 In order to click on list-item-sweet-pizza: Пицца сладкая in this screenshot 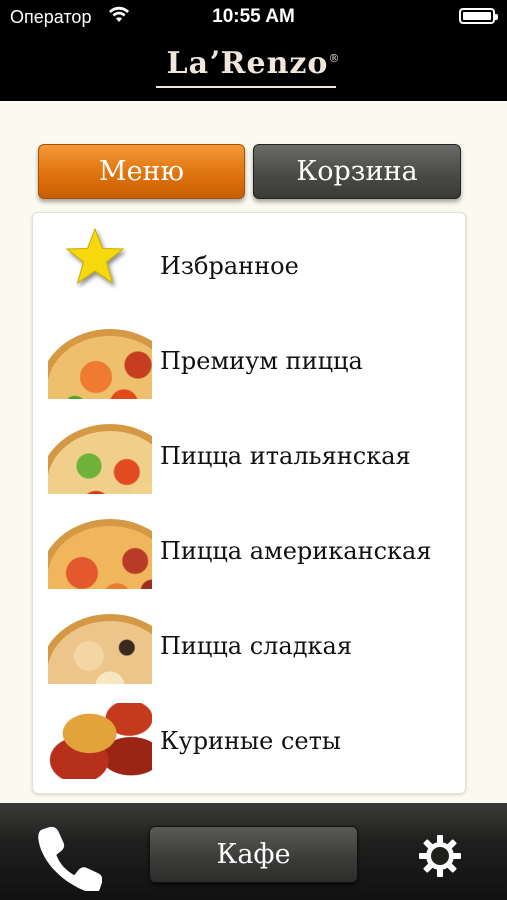, I will do `click(249, 640)`.